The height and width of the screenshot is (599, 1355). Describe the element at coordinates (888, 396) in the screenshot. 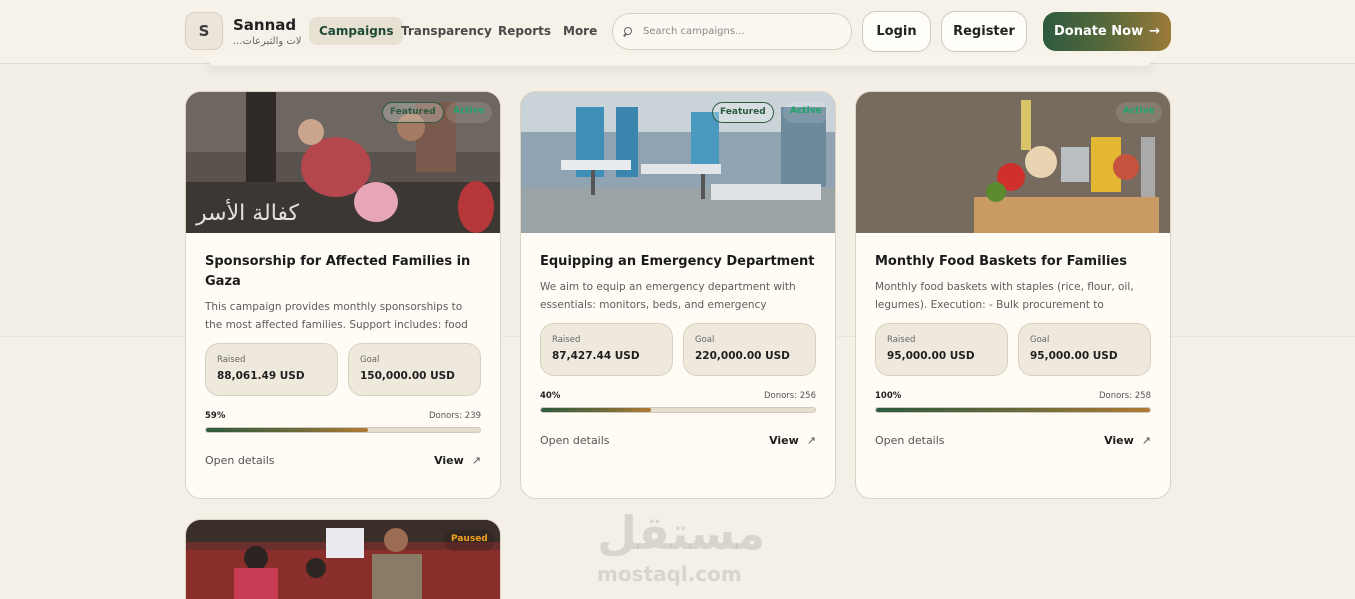

I see `progress-percent: 100%` at that location.